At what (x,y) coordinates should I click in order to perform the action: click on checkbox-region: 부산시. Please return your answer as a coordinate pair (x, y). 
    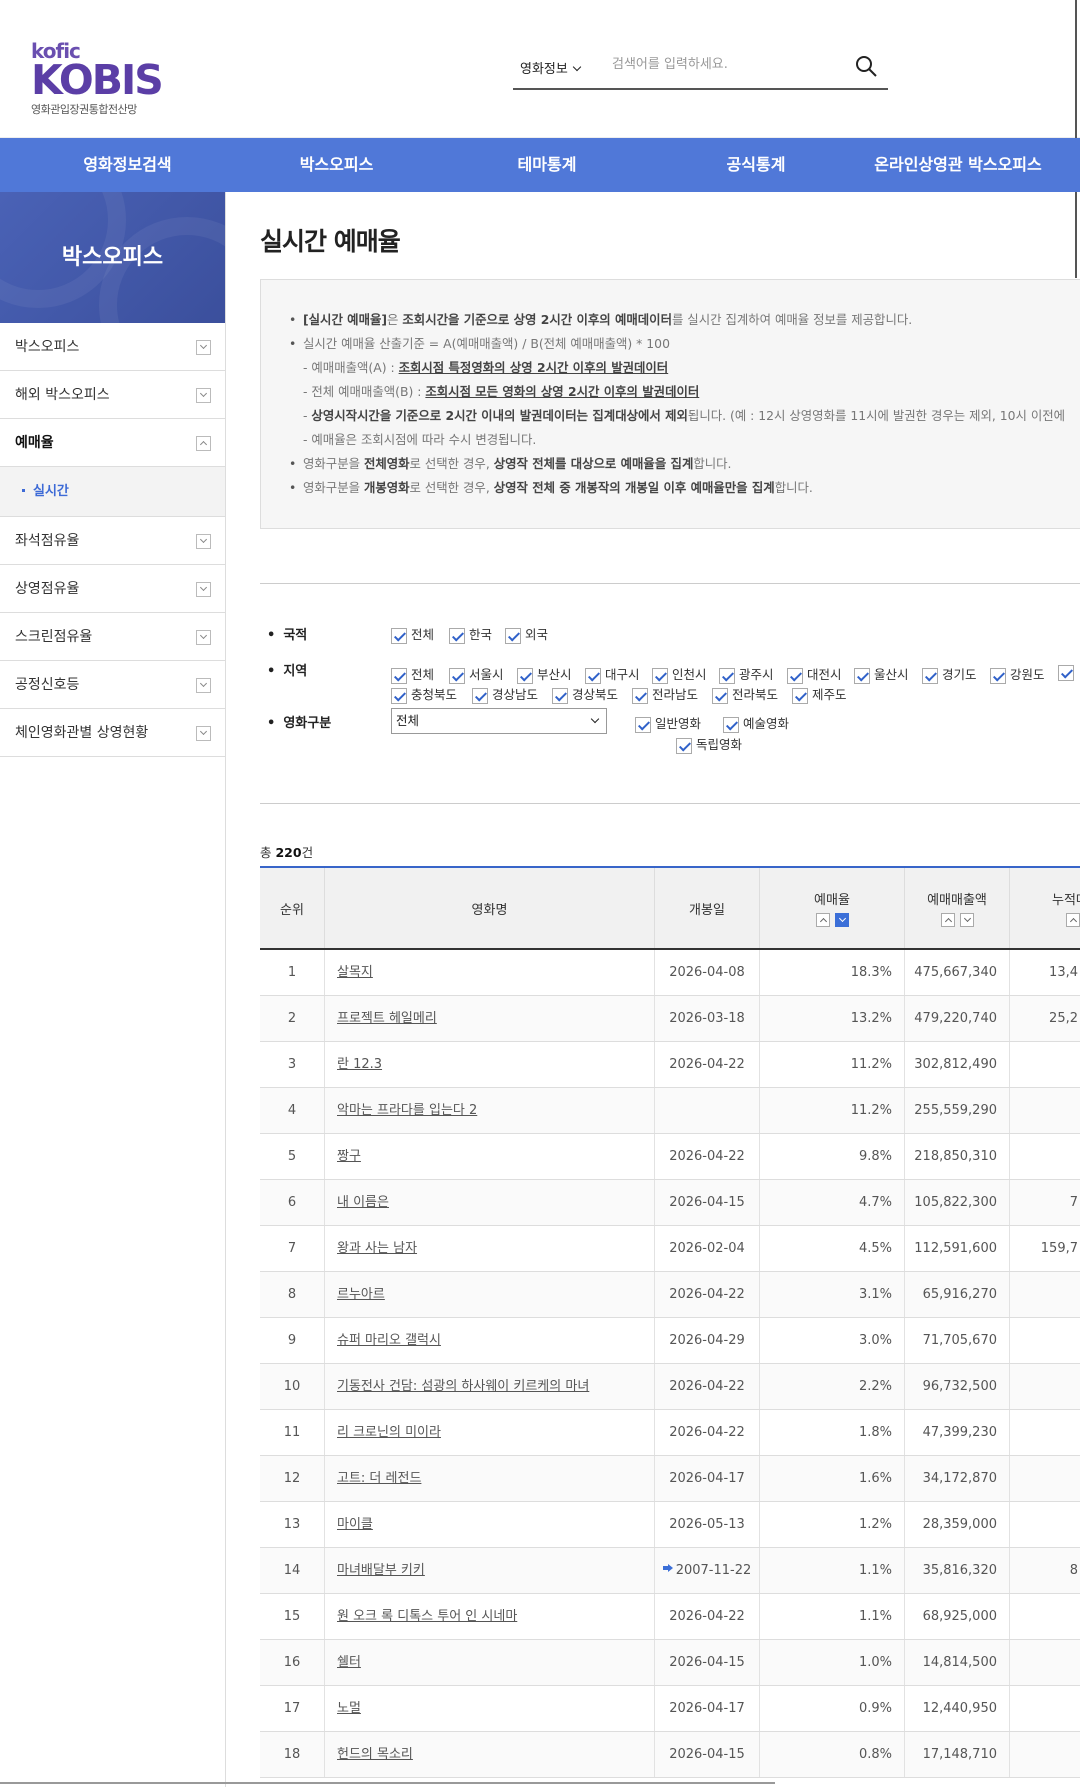
    Looking at the image, I should click on (544, 674).